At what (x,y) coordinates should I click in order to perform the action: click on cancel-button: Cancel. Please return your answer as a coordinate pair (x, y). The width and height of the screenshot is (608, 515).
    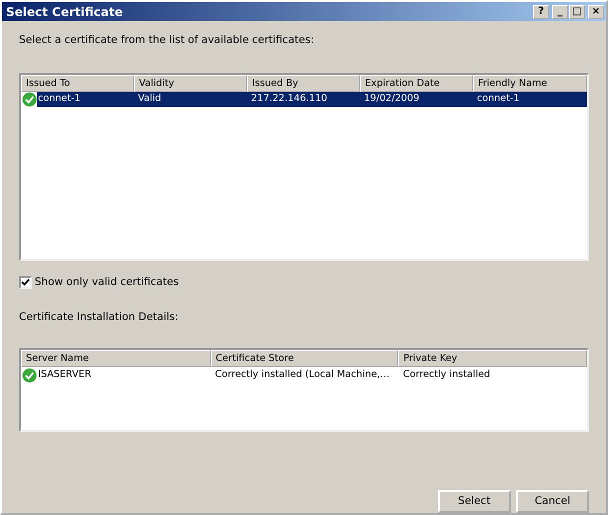
    Looking at the image, I should click on (552, 501).